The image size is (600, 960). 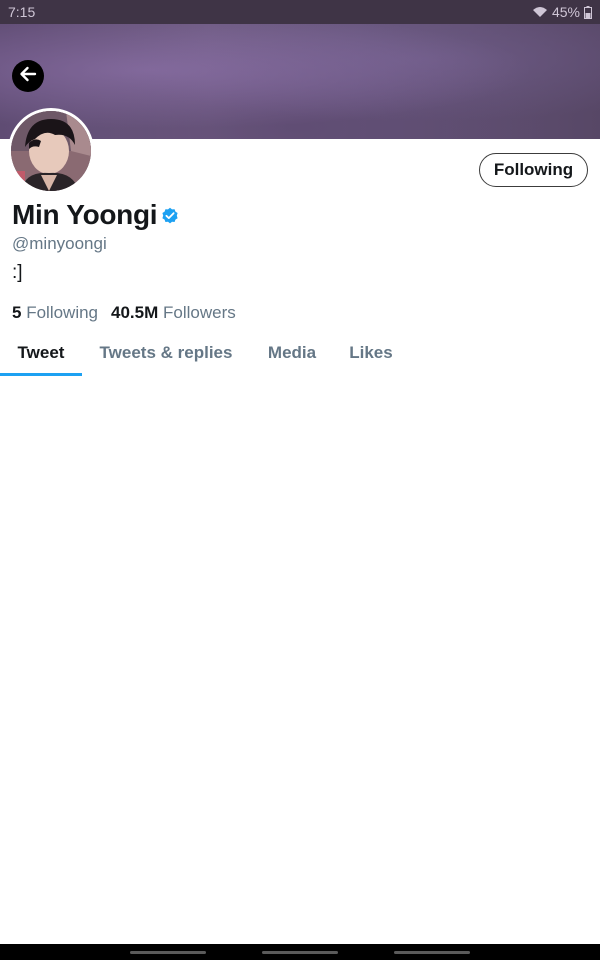 What do you see at coordinates (371, 353) in the screenshot?
I see `tab-likes: Likes` at bounding box center [371, 353].